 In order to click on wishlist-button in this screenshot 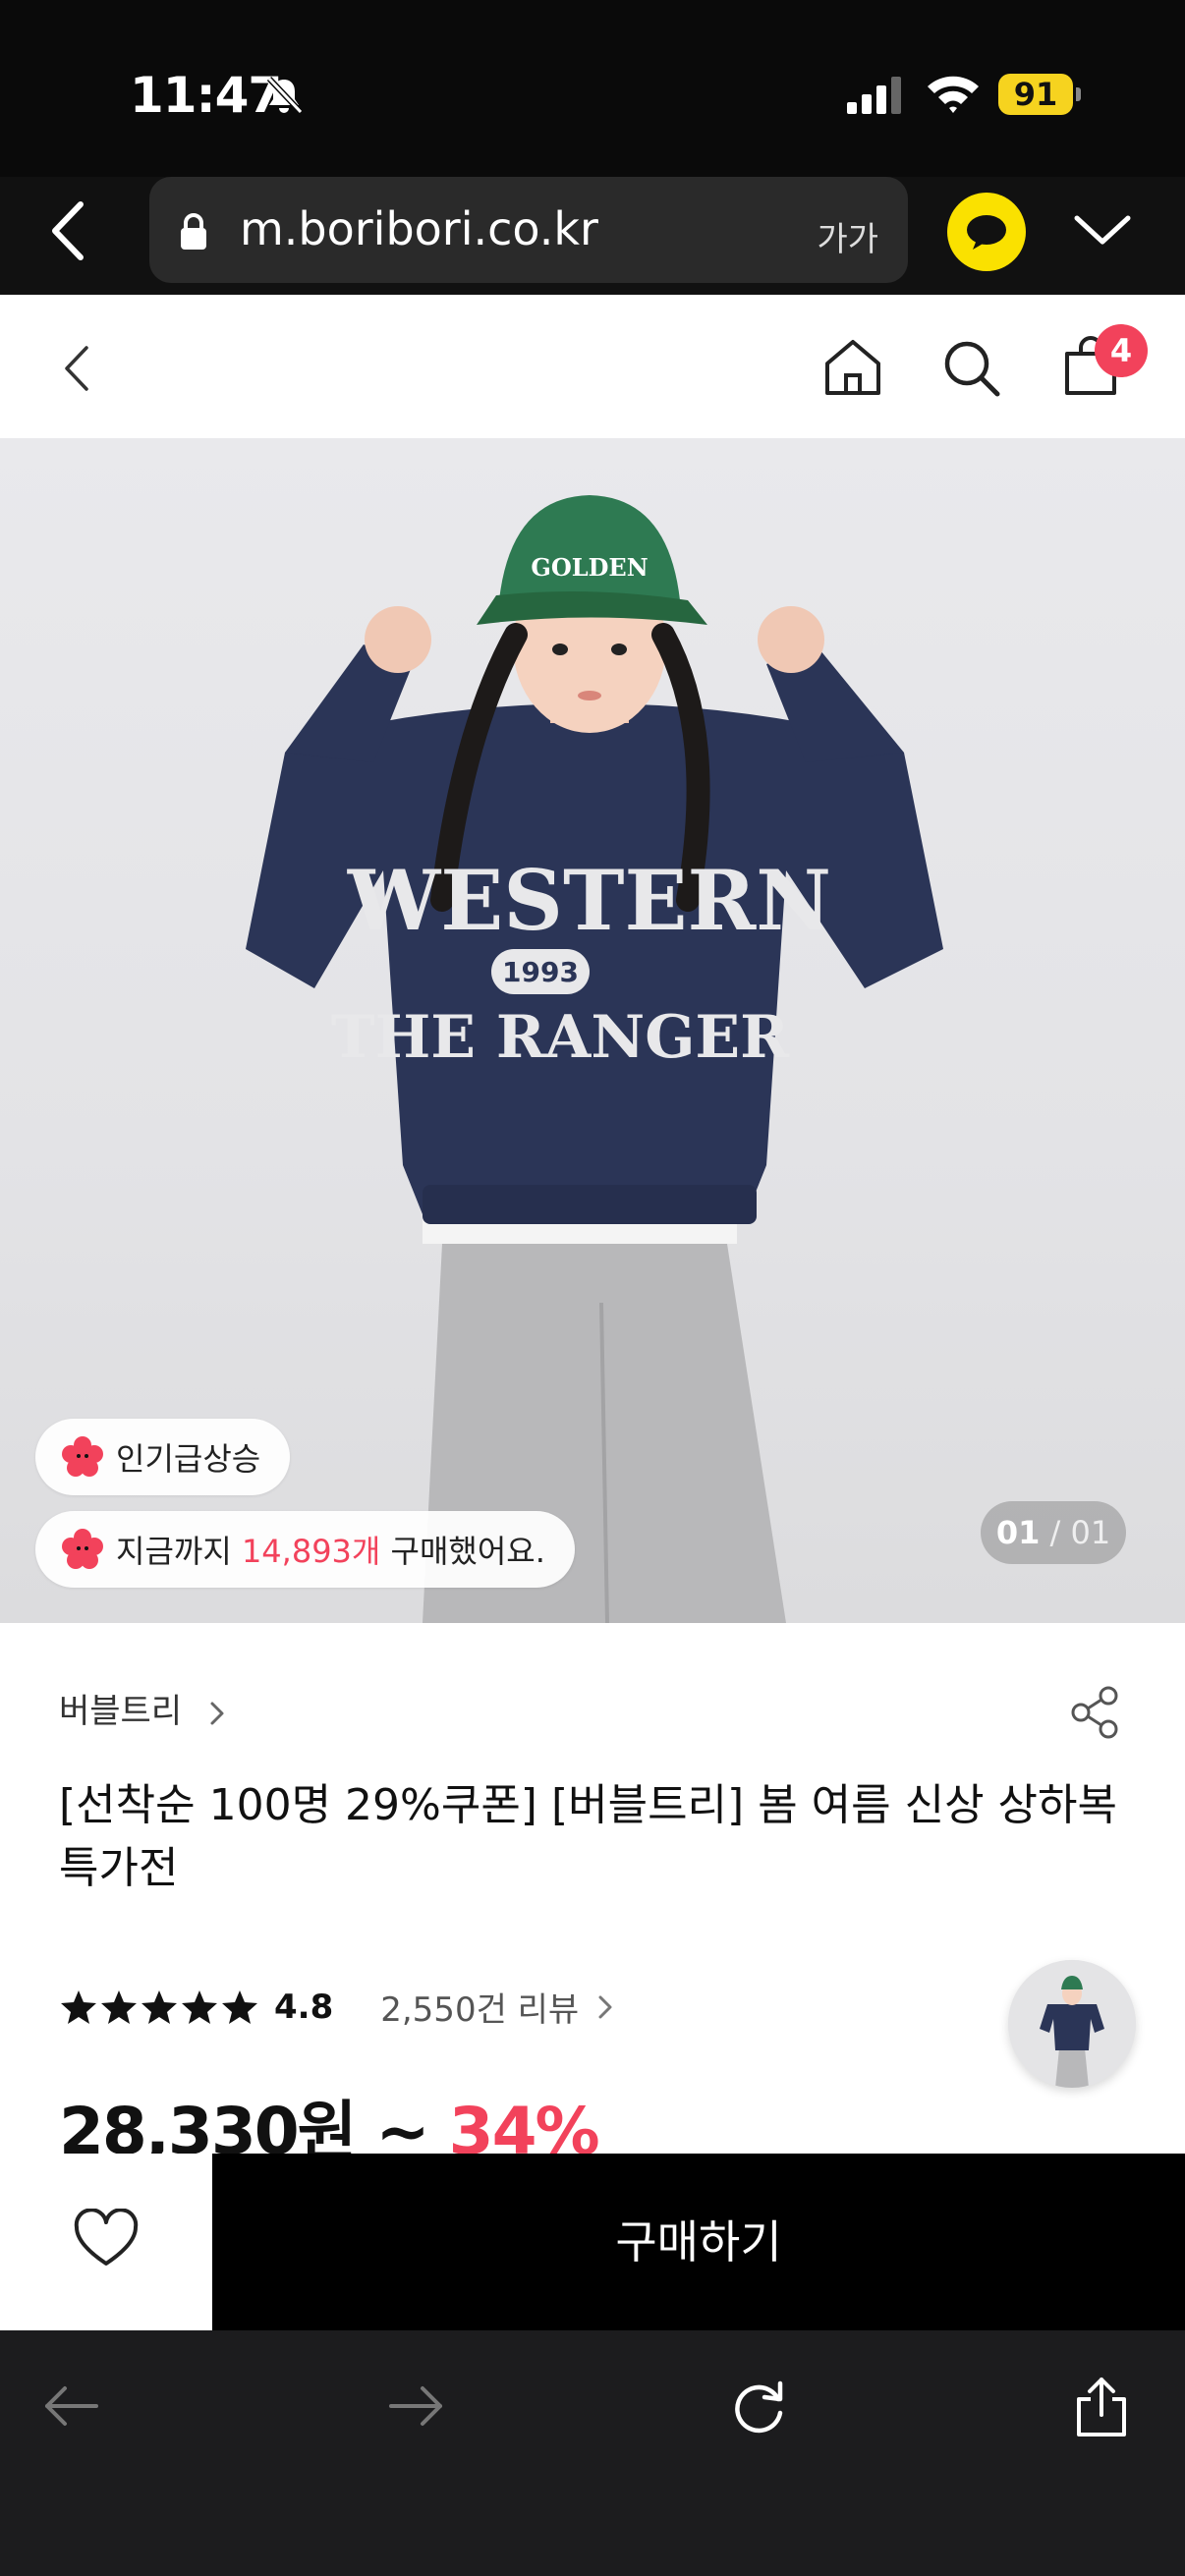, I will do `click(106, 2242)`.